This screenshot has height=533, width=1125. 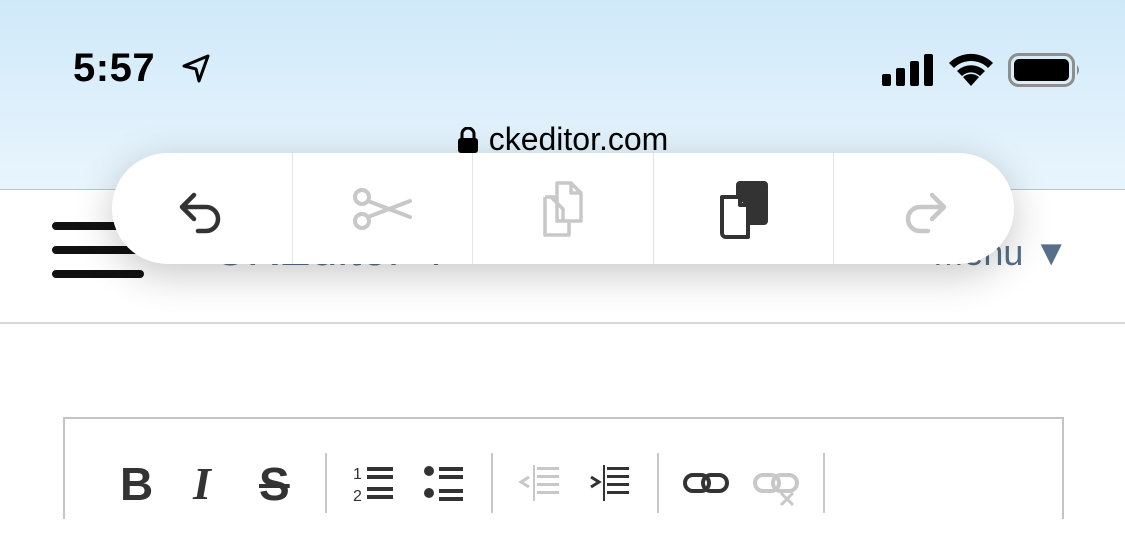 I want to click on cellular-signal-icon, so click(x=907, y=70).